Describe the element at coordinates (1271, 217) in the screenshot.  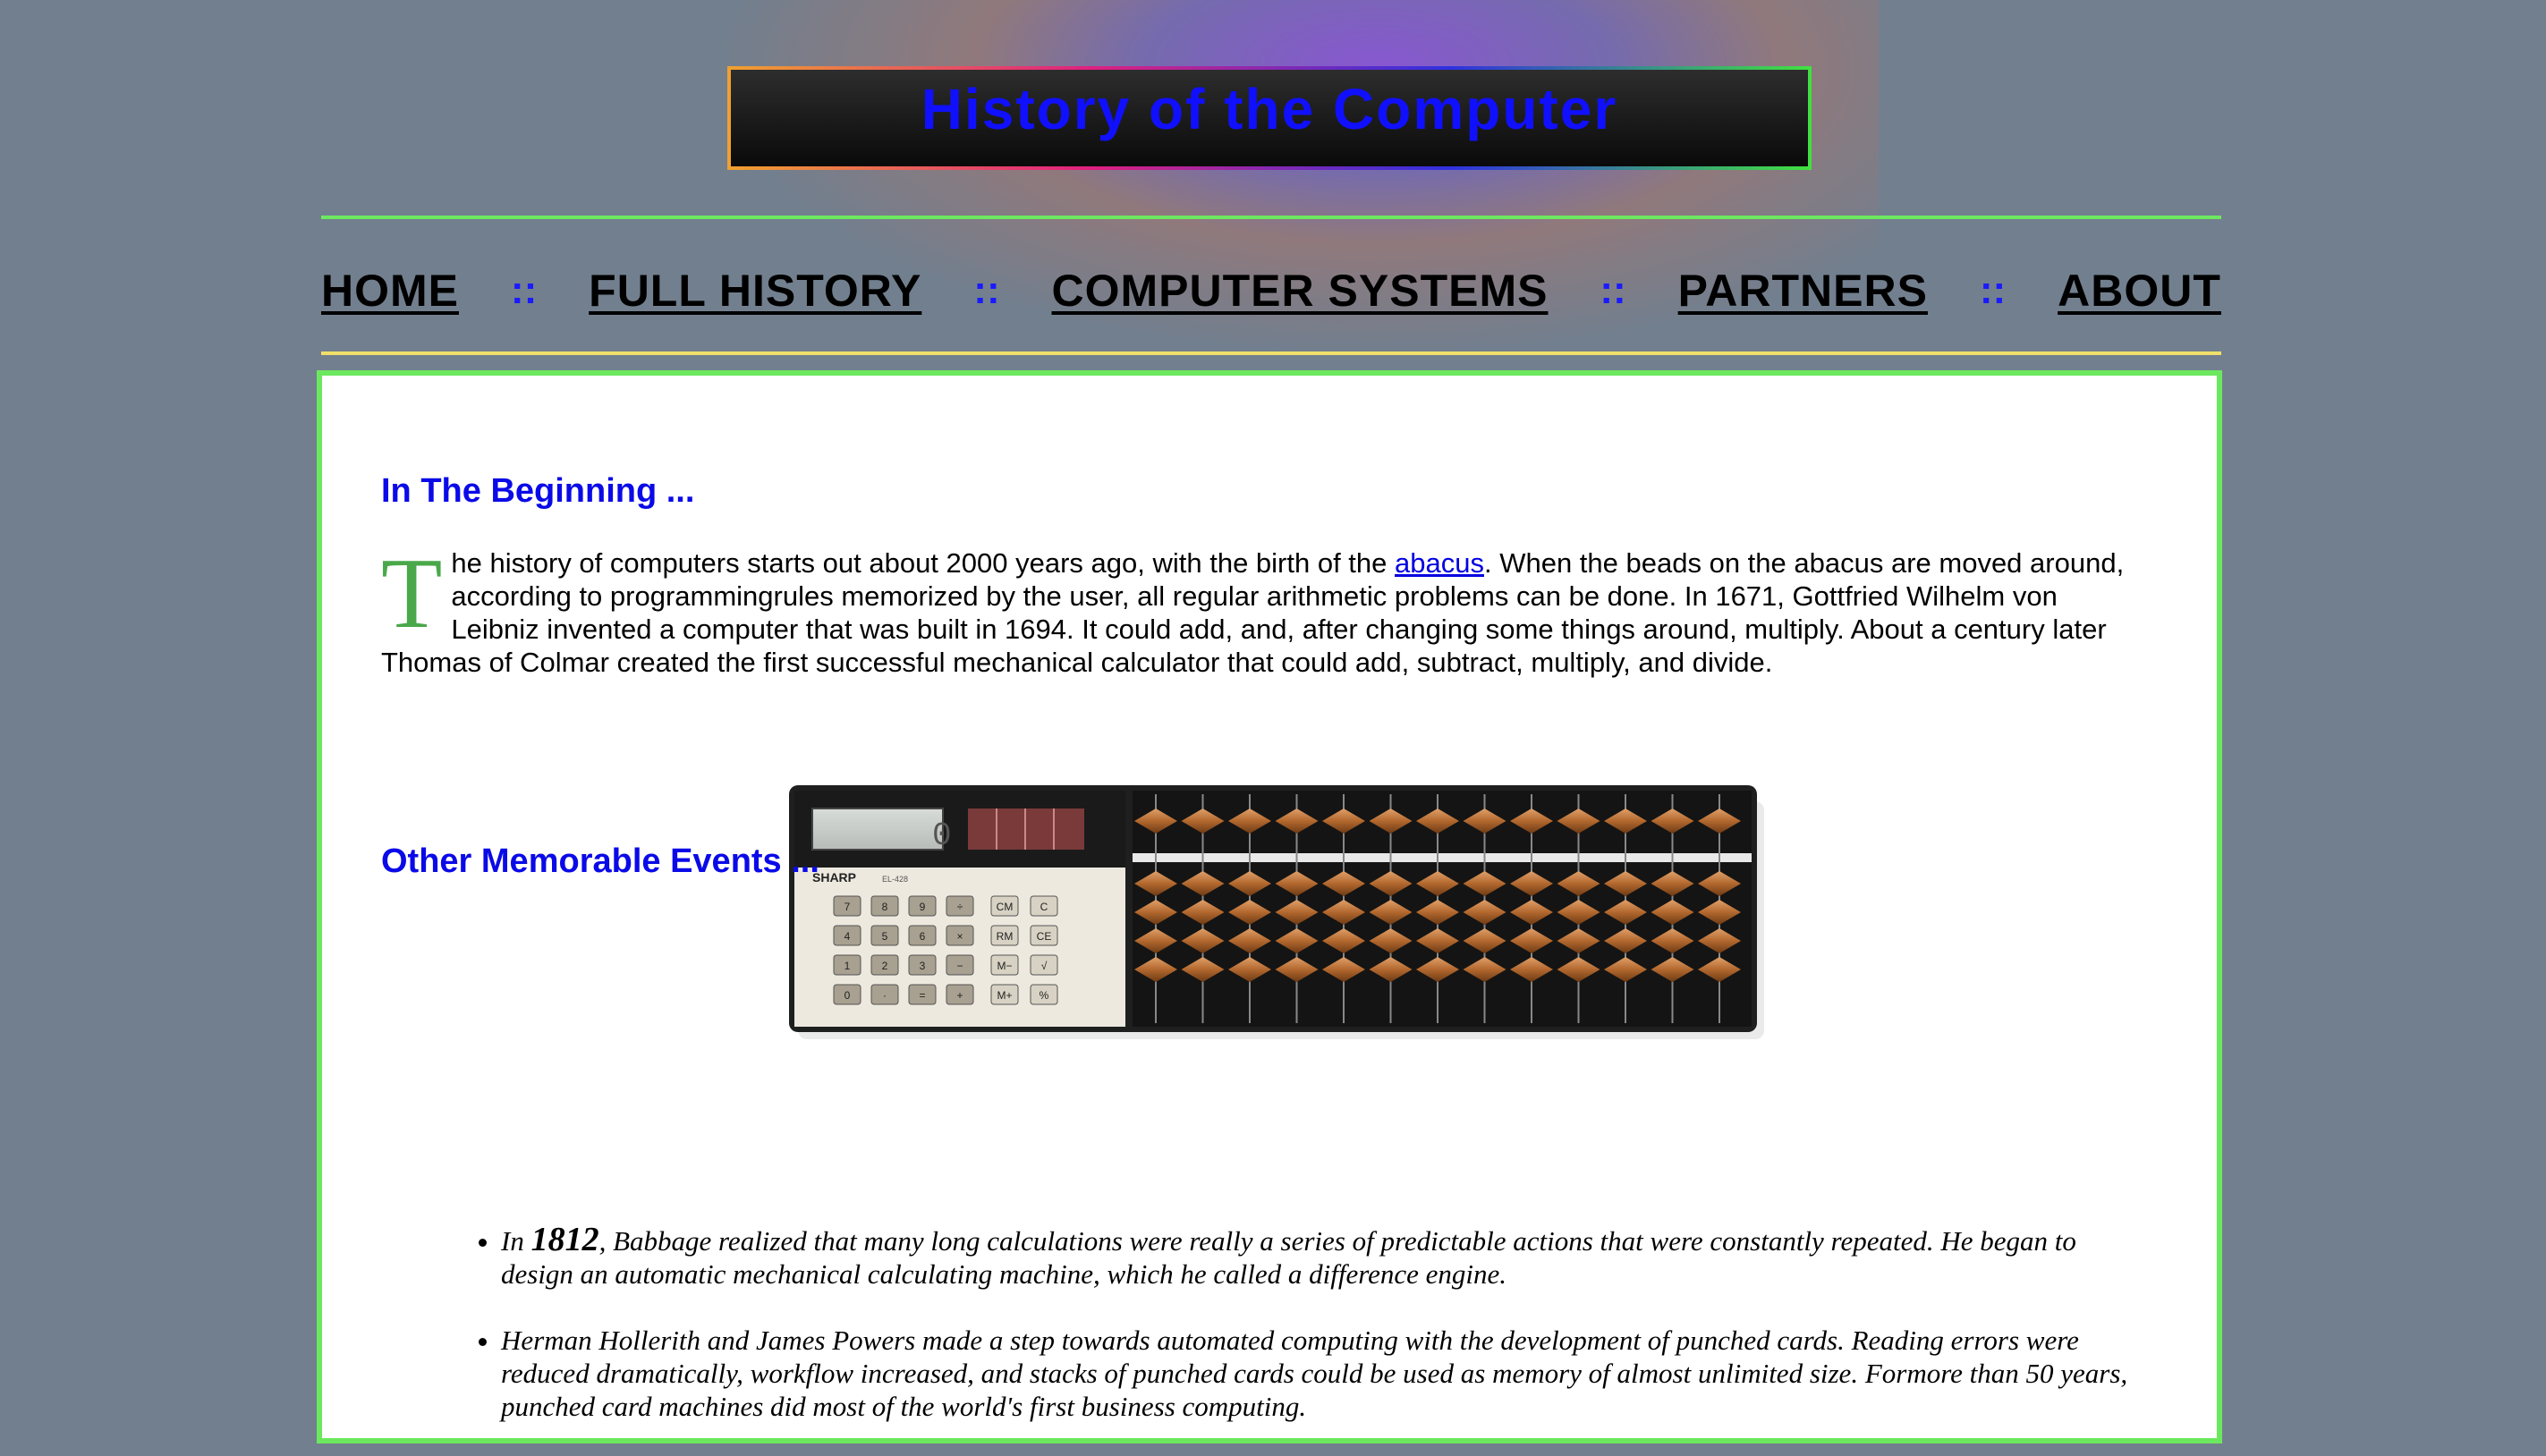
I see `nav-top-rule` at that location.